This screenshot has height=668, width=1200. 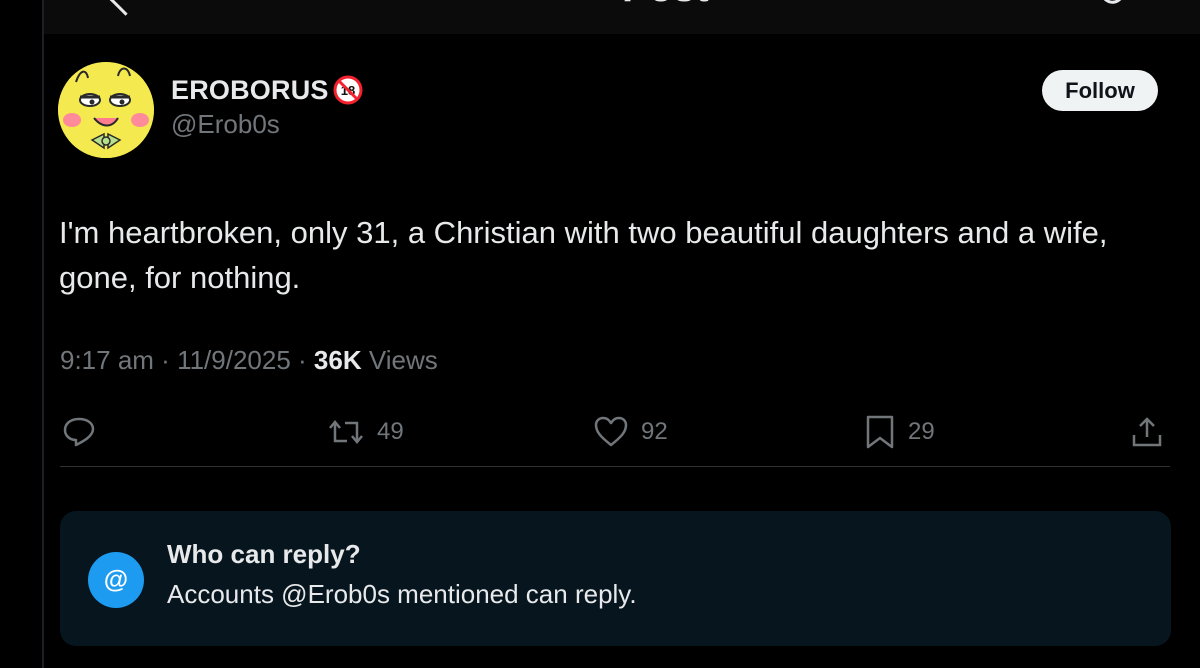 What do you see at coordinates (654, 431) in the screenshot?
I see `like-count: 92` at bounding box center [654, 431].